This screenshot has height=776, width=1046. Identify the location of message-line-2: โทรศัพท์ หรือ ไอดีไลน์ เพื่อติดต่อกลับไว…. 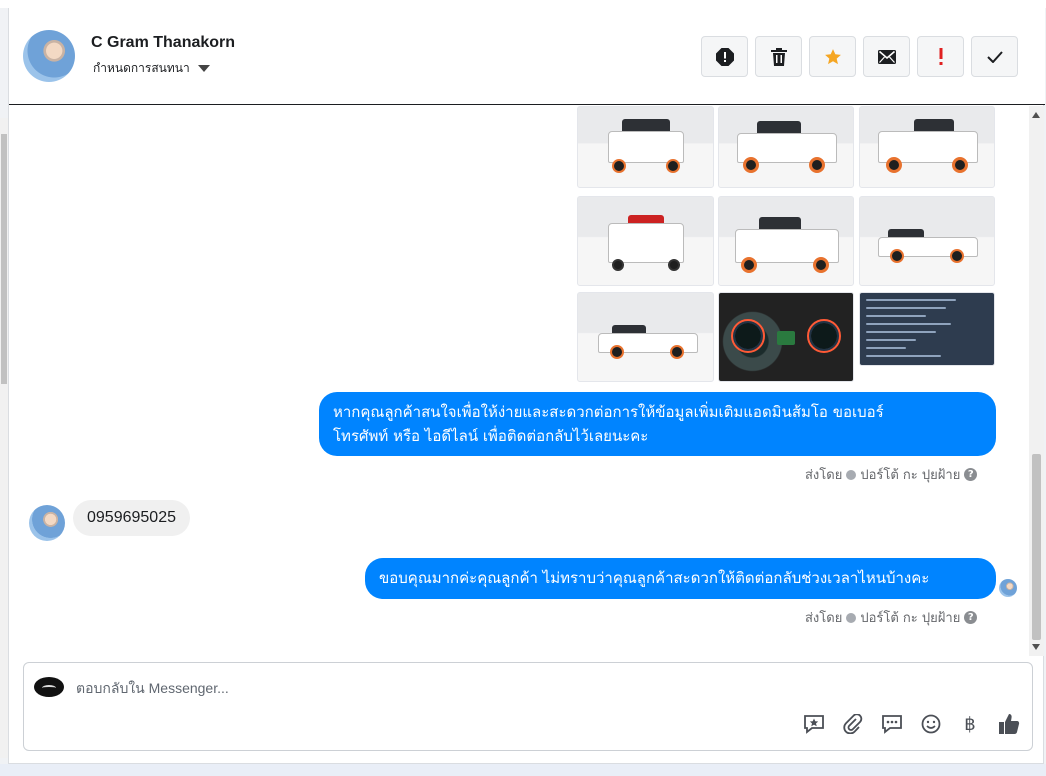
(491, 436).